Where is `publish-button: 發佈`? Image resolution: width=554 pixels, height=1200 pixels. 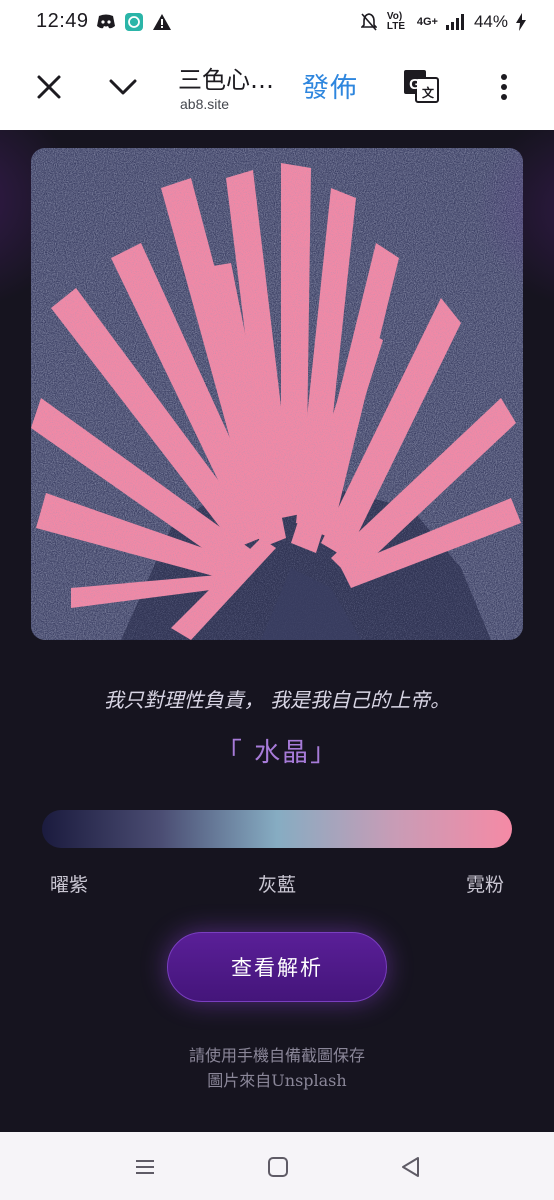
publish-button: 發佈 is located at coordinates (330, 85).